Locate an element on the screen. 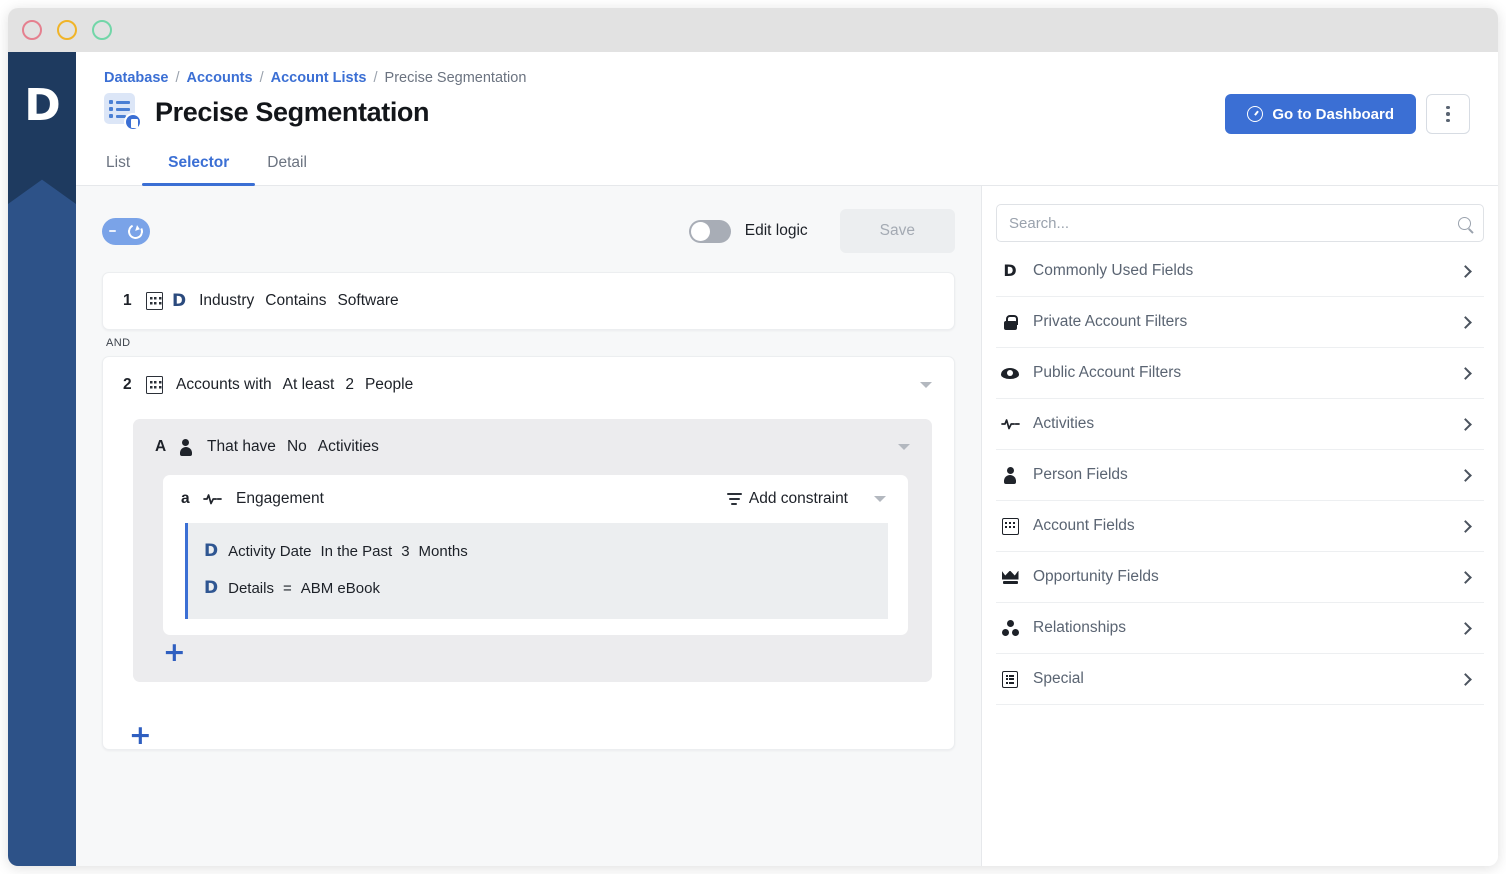  rule-index: 2 is located at coordinates (127, 384).